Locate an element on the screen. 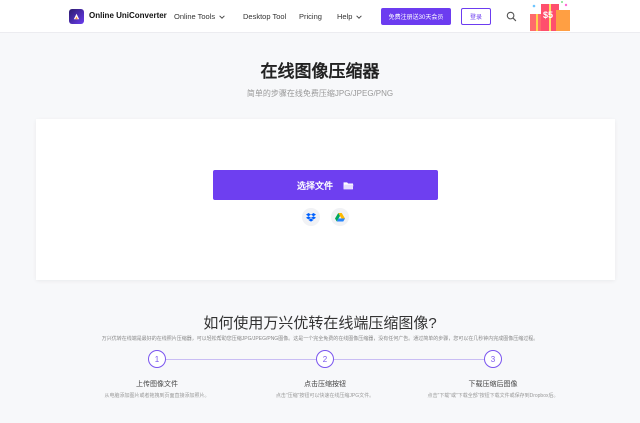  nav-help-label: Help is located at coordinates (345, 16).